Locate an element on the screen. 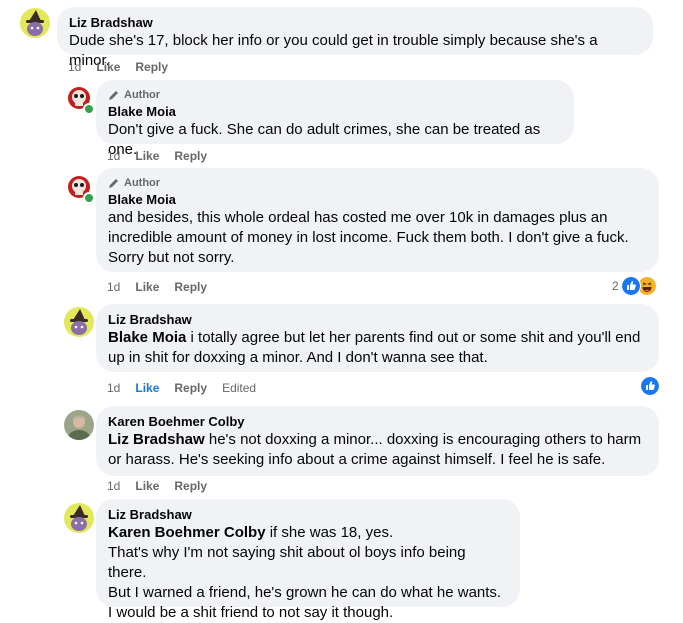  reaction-summary: 2 is located at coordinates (634, 286).